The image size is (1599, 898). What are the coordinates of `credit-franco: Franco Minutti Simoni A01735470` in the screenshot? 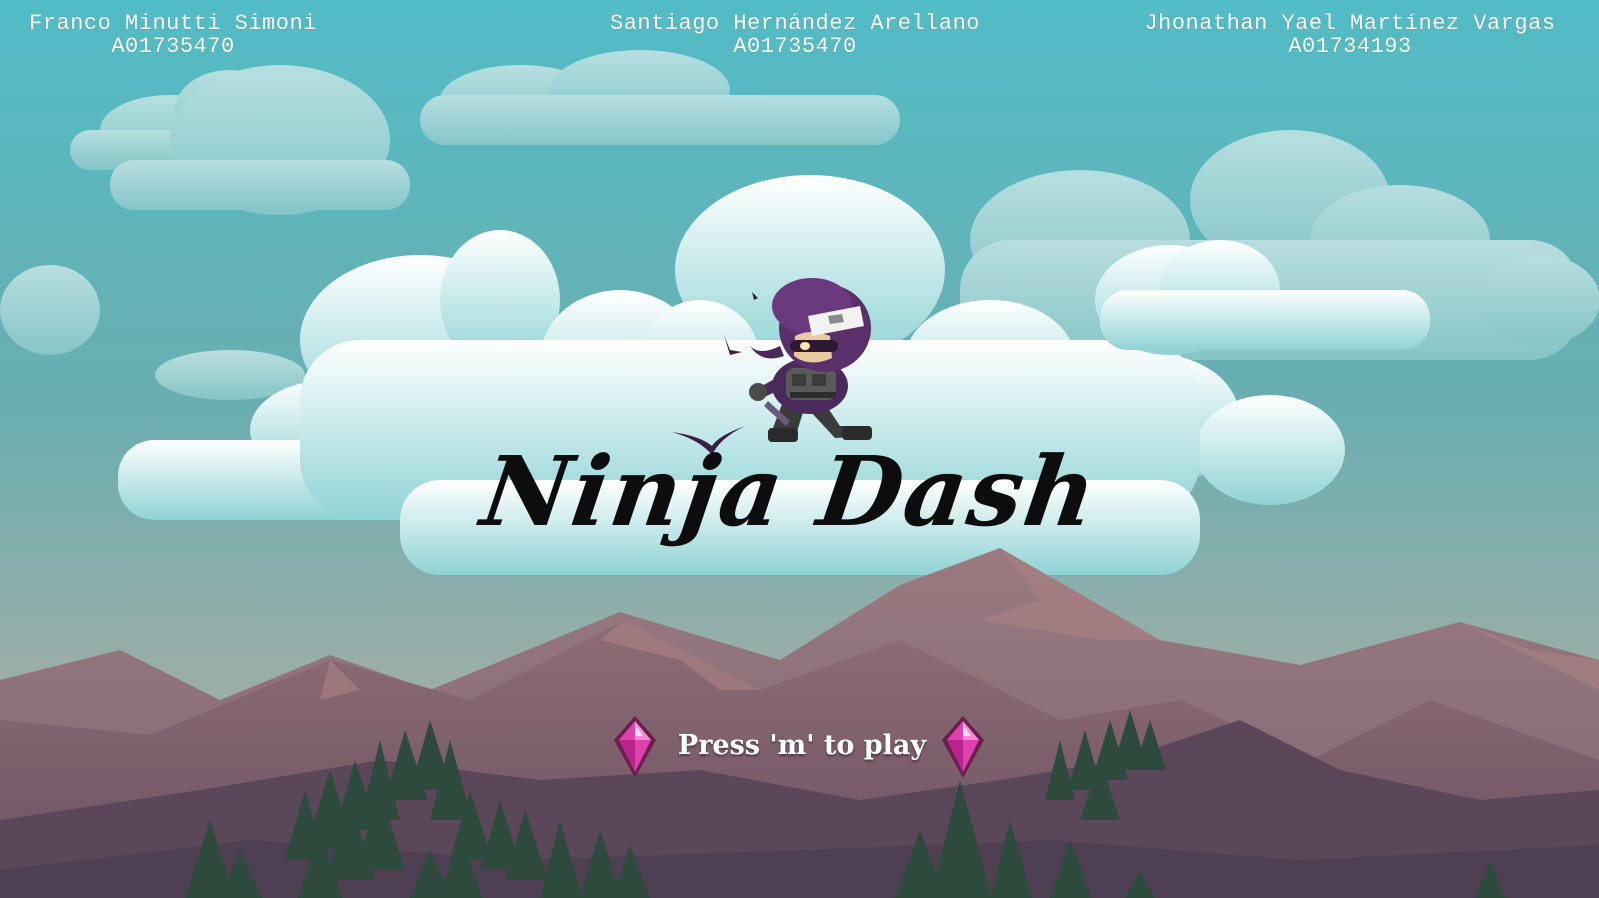 It's located at (173, 35).